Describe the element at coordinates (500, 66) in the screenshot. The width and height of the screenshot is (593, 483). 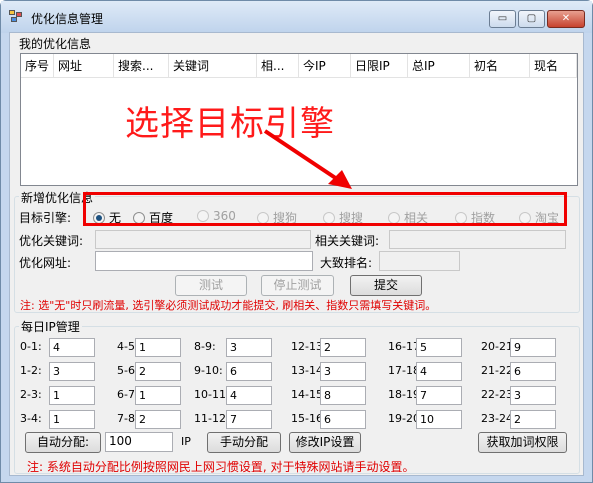
I see `col-header: 初名` at that location.